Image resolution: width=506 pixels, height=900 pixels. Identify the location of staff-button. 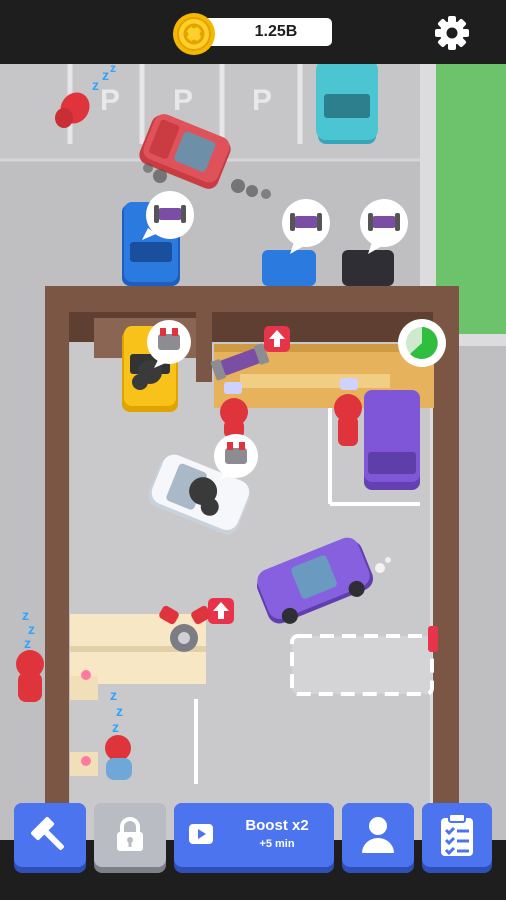
(378, 838).